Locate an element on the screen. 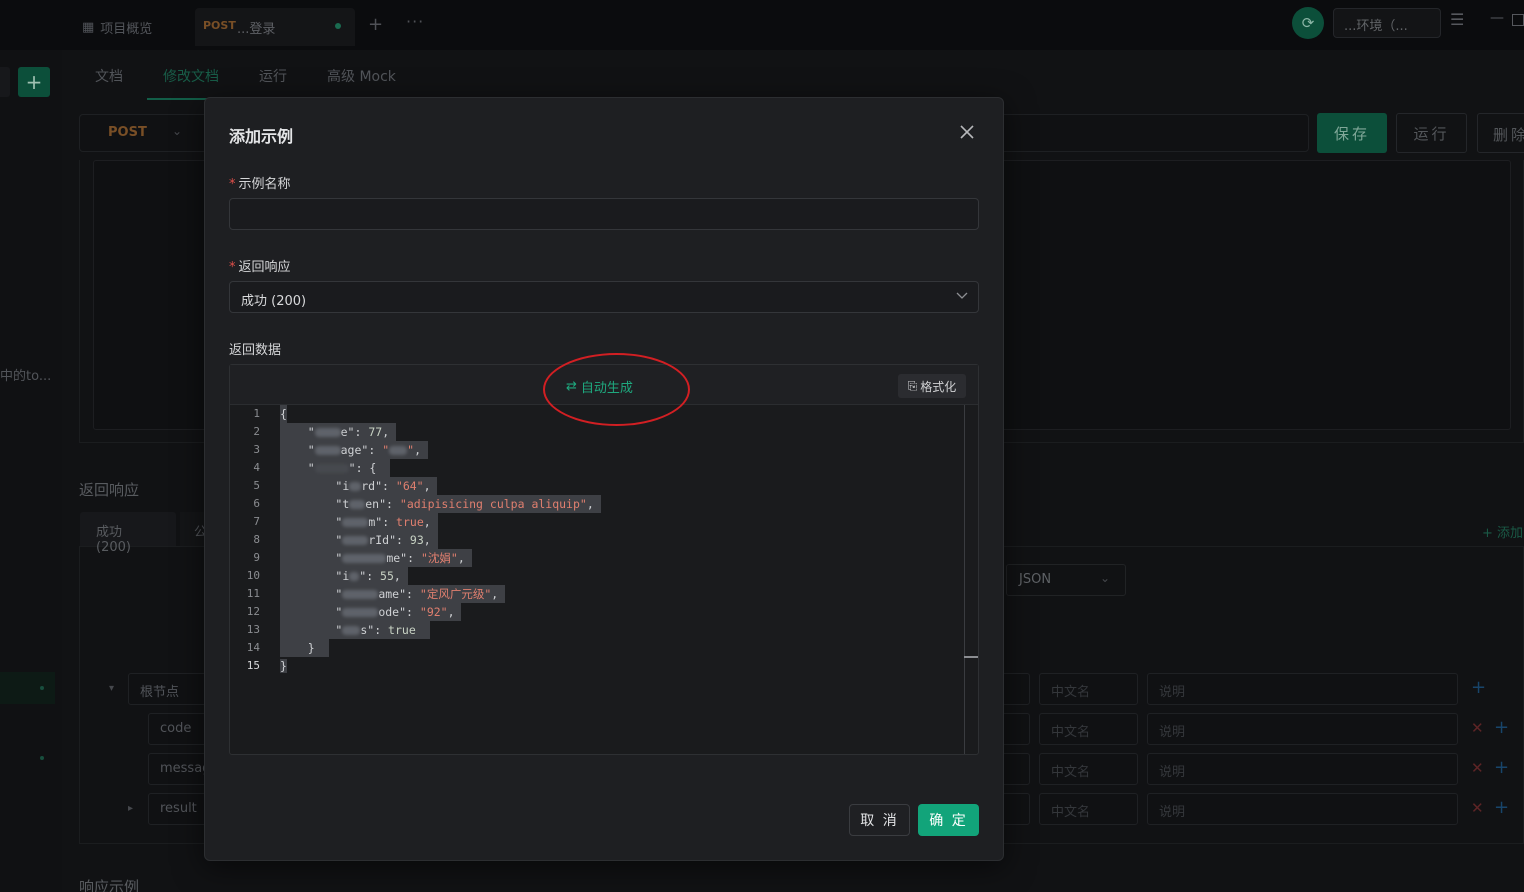 The width and height of the screenshot is (1524, 892). code-line: " s": true is located at coordinates (355, 630).